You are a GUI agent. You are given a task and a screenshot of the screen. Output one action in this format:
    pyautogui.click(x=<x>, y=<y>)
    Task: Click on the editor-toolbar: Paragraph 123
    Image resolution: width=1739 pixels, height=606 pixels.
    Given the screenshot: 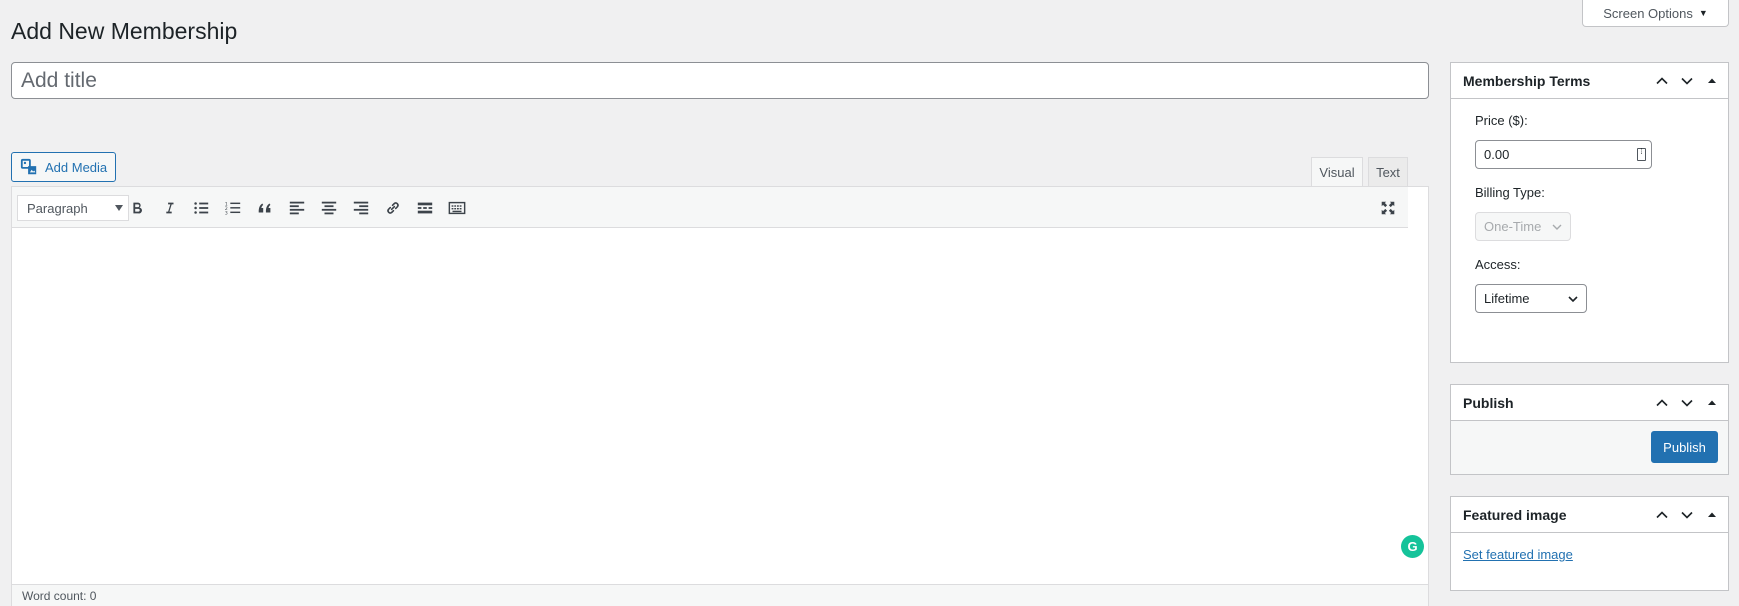 What is the action you would take?
    pyautogui.click(x=710, y=207)
    